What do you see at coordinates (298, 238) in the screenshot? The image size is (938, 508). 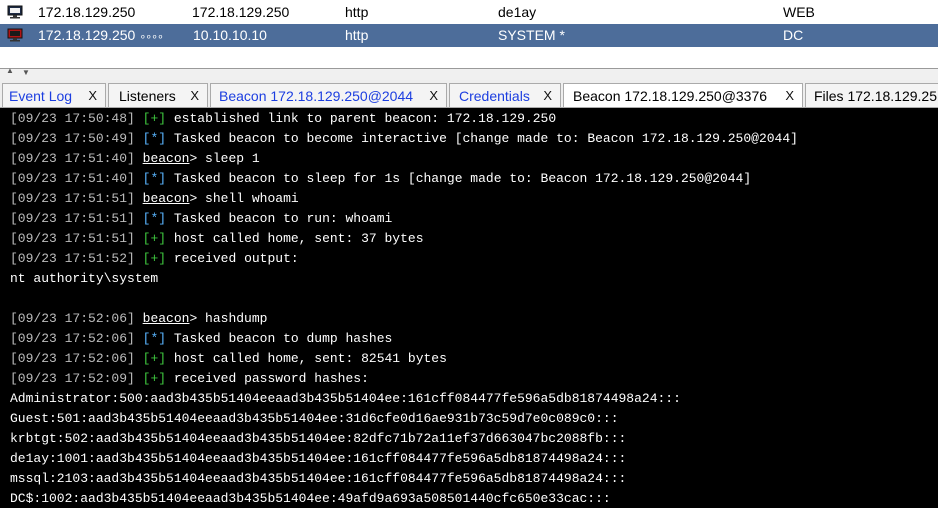 I see `console-text: host called home, sent: 37 bytes` at bounding box center [298, 238].